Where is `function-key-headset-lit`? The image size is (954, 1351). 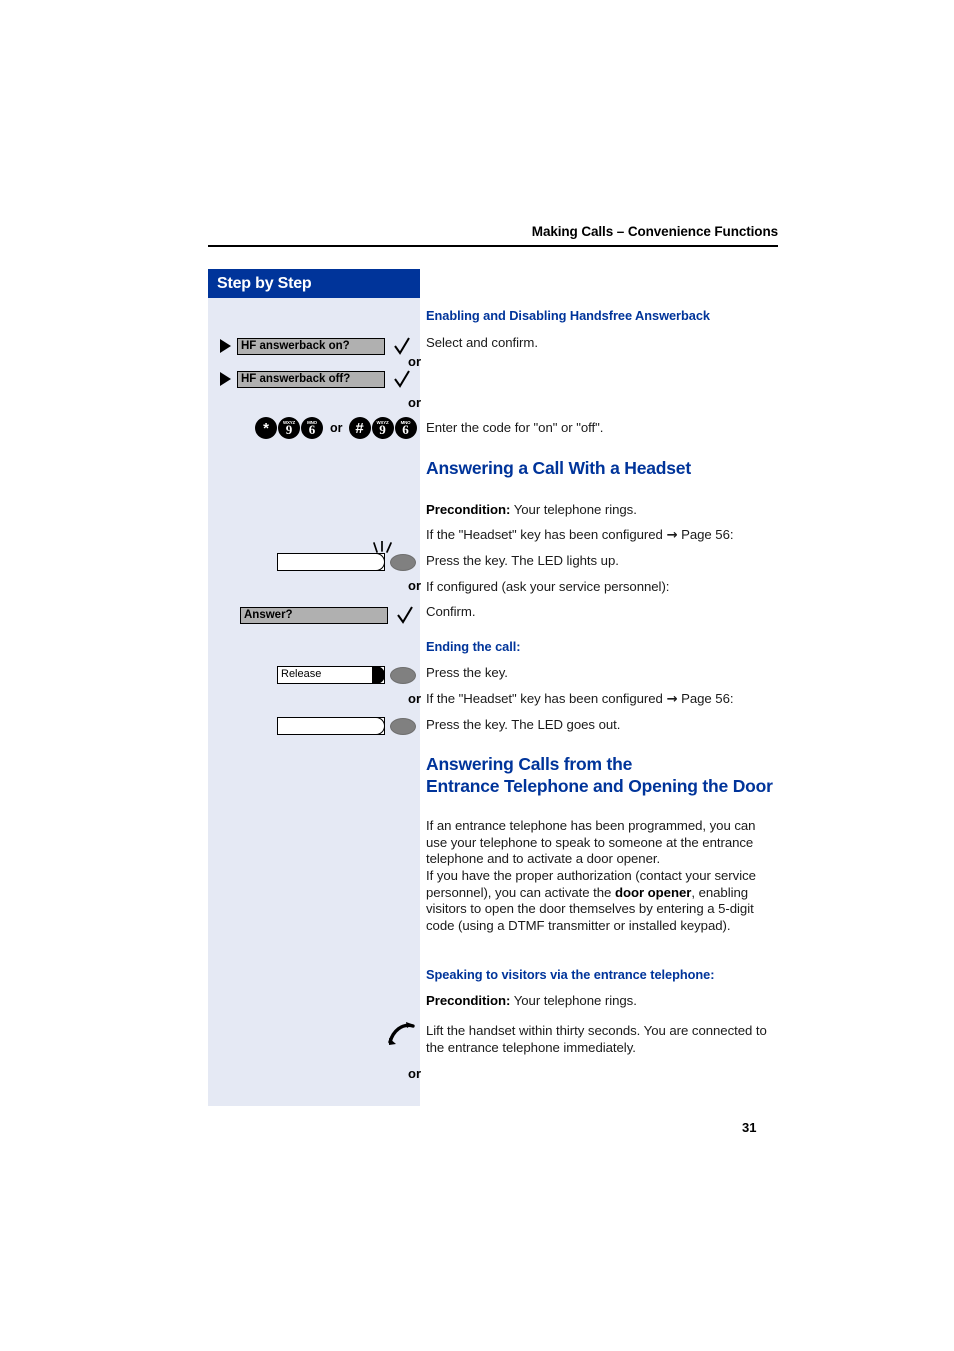 function-key-headset-lit is located at coordinates (346, 561).